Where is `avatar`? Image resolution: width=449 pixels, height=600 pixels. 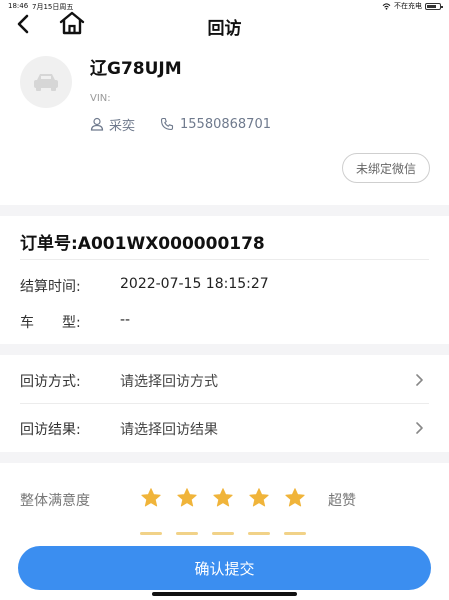 avatar is located at coordinates (46, 82).